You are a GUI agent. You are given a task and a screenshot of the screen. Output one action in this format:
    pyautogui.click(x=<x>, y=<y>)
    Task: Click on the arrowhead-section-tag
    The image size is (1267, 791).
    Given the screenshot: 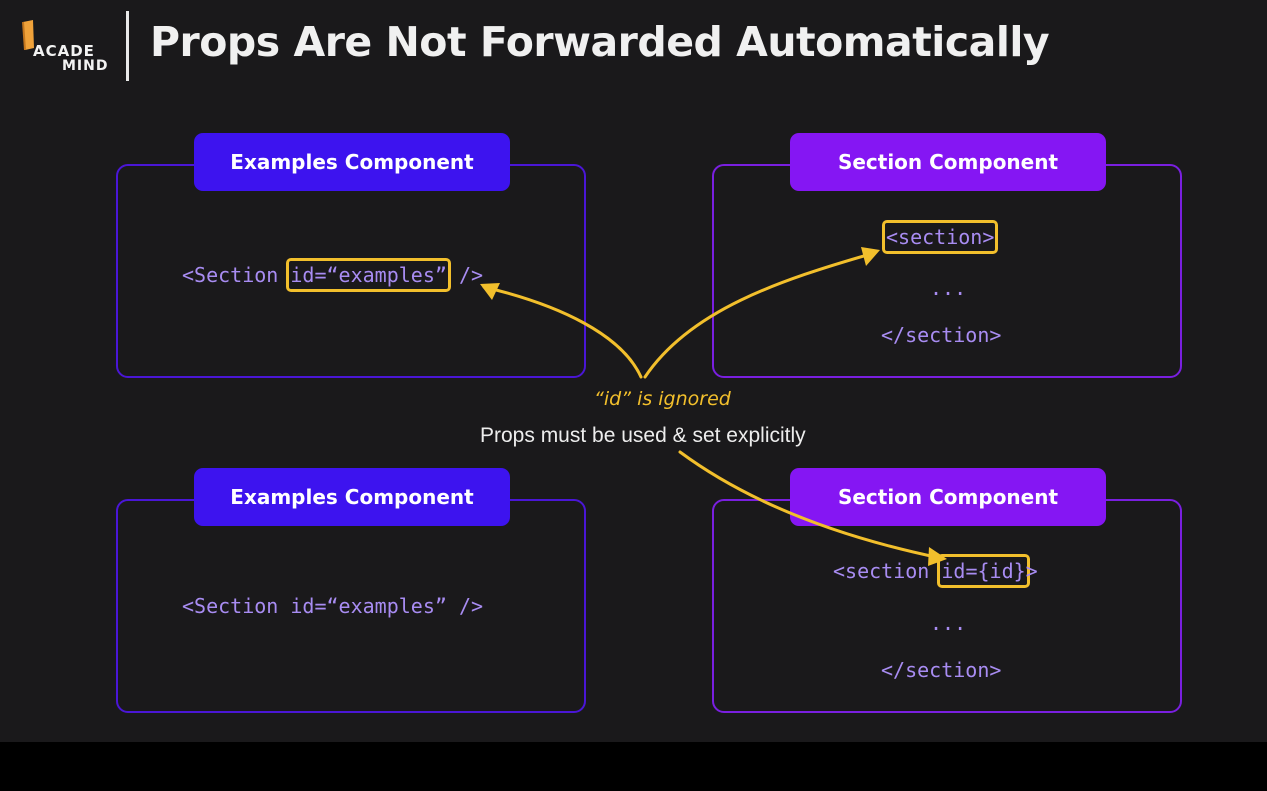 What is the action you would take?
    pyautogui.click(x=870, y=256)
    